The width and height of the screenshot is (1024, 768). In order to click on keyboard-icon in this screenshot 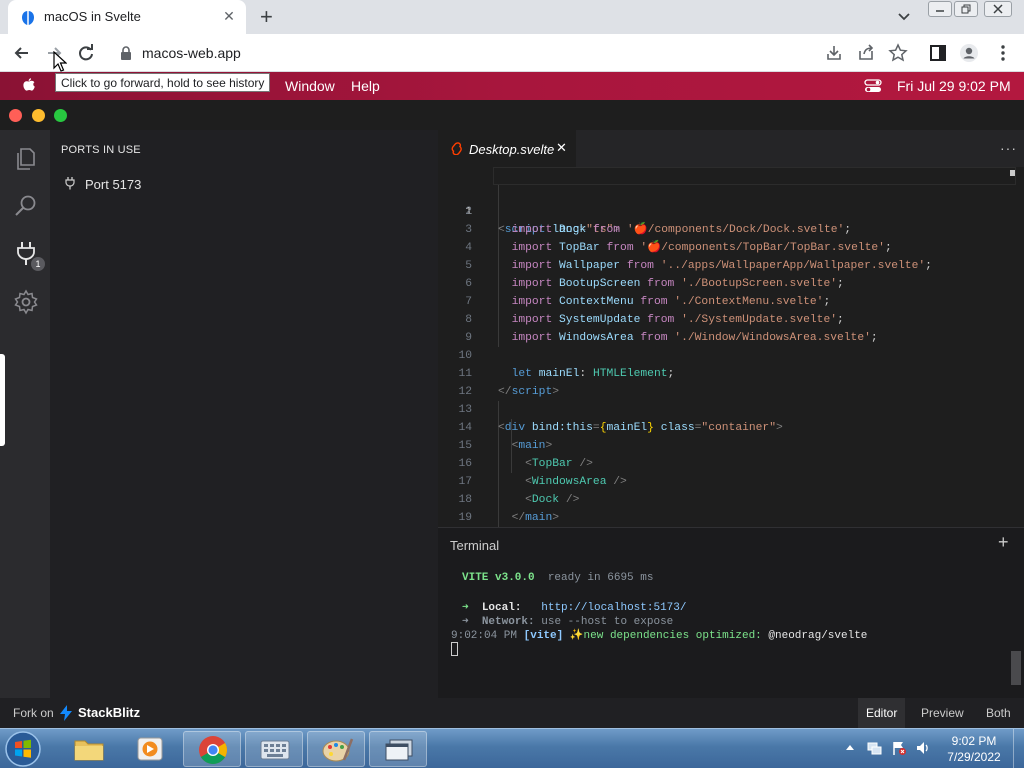, I will do `click(275, 750)`.